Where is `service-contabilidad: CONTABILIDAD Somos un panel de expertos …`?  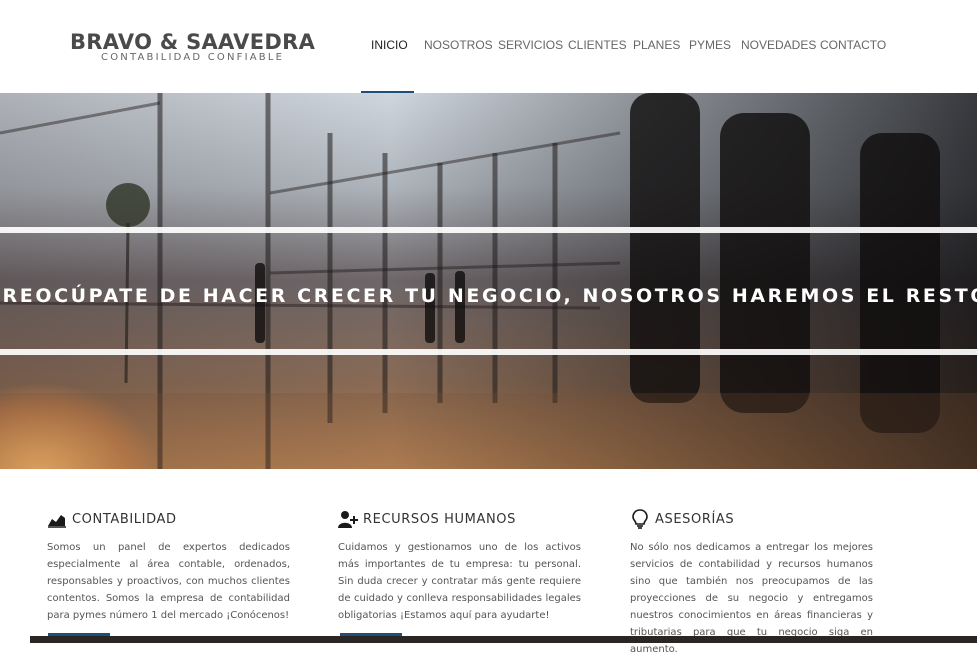 service-contabilidad: CONTABILIDAD Somos un panel de expertos … is located at coordinates (168, 566).